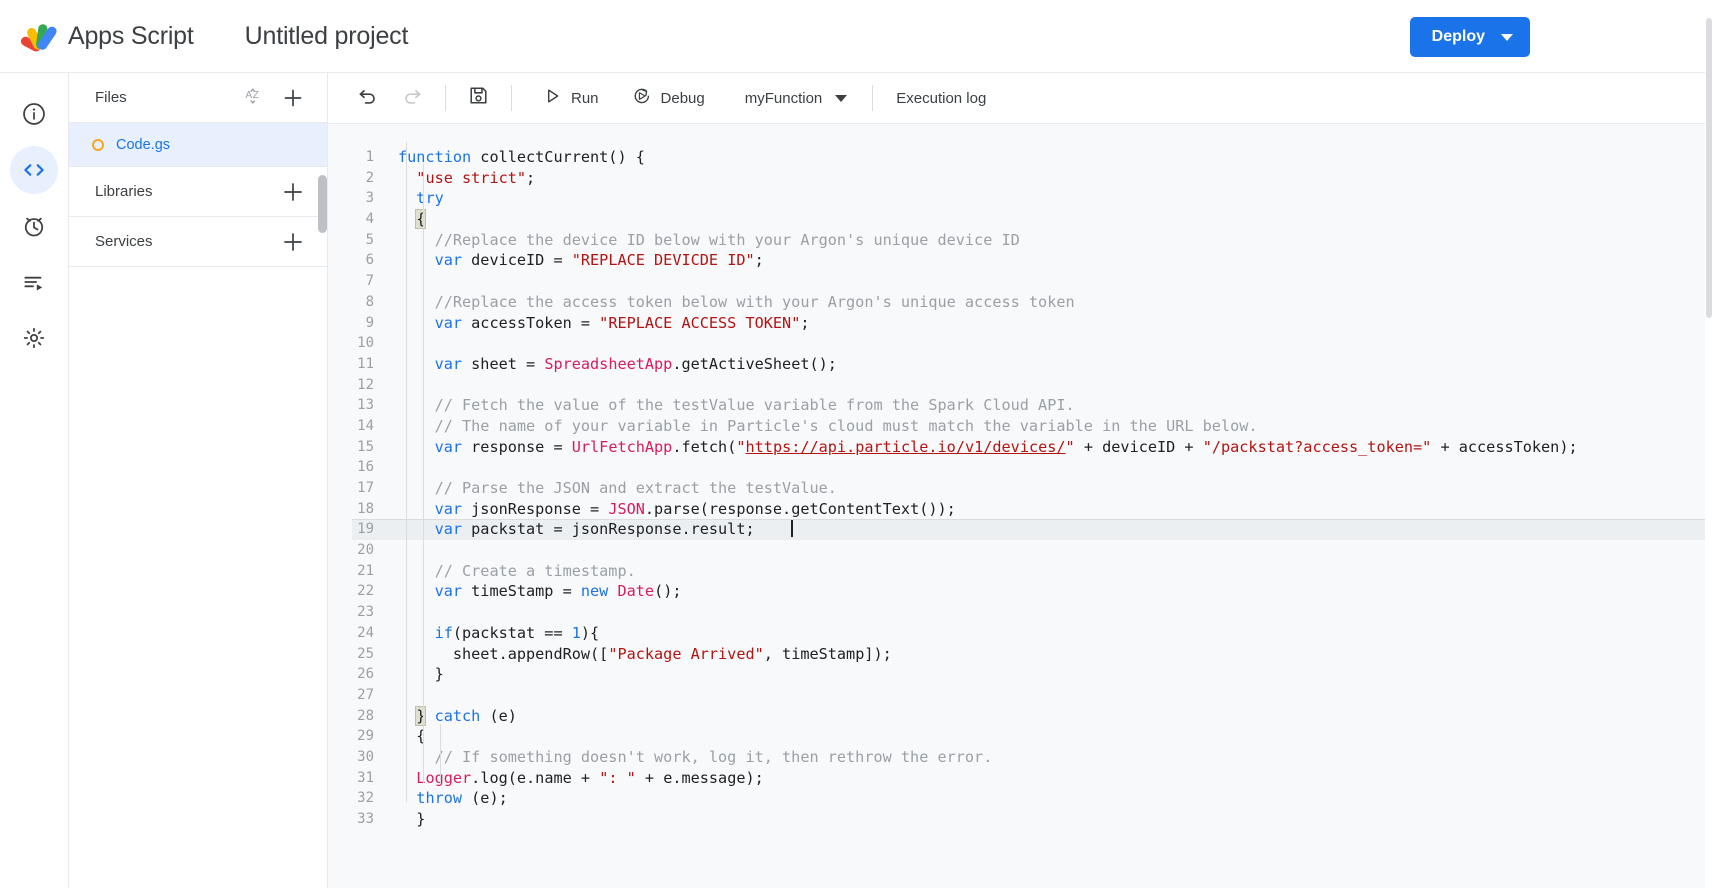 The width and height of the screenshot is (1713, 888). What do you see at coordinates (1016, 157) in the screenshot?
I see `code-line: 1 function collectCurrent() {` at bounding box center [1016, 157].